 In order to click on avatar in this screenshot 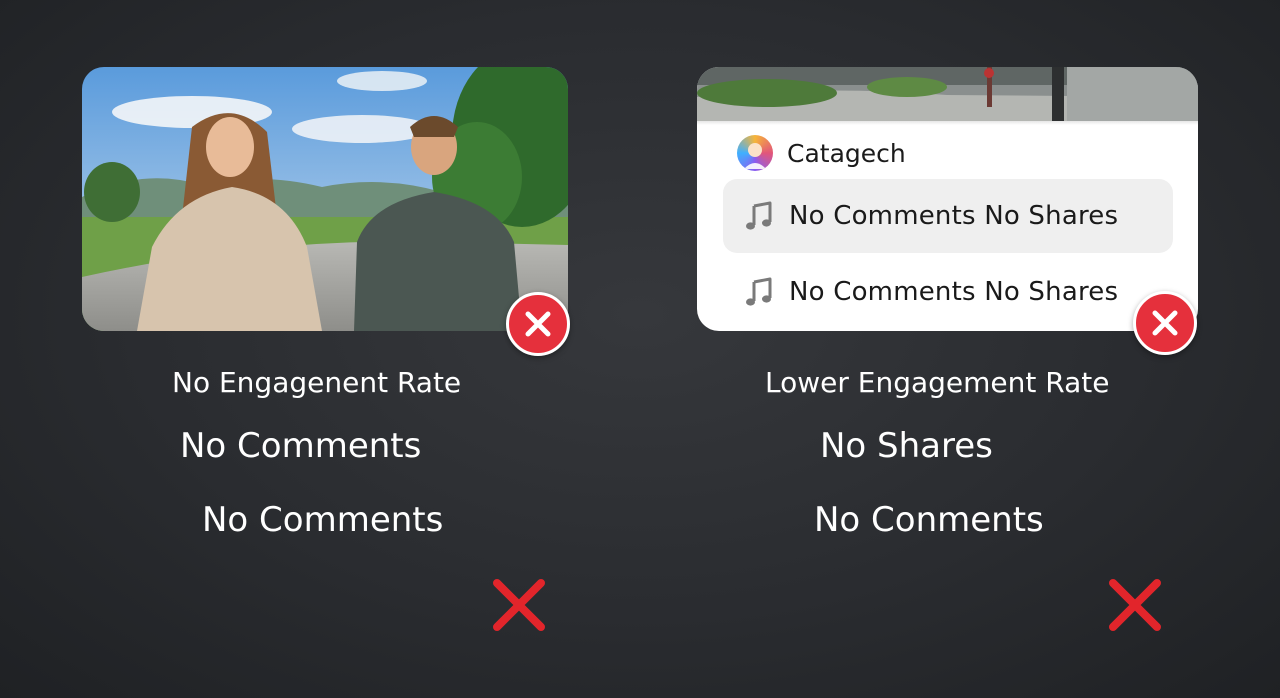, I will do `click(755, 153)`.